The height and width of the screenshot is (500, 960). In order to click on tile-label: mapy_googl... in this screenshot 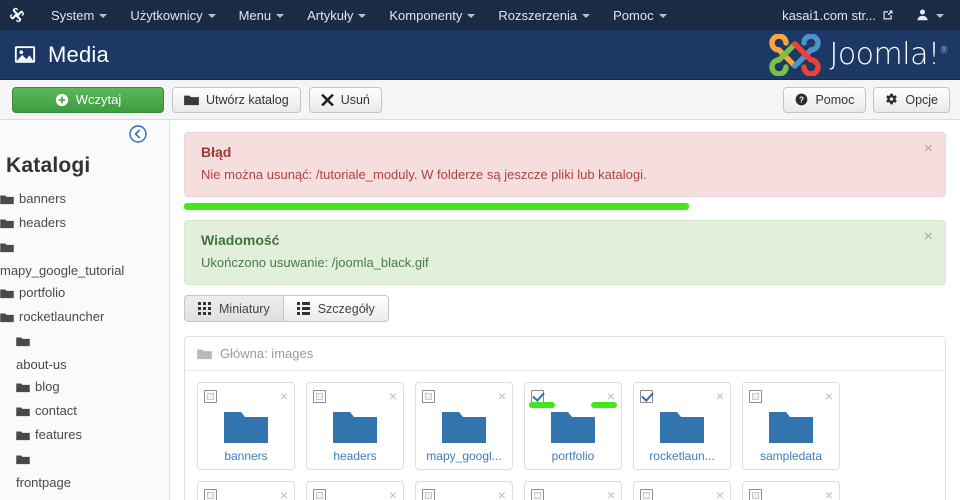, I will do `click(464, 456)`.